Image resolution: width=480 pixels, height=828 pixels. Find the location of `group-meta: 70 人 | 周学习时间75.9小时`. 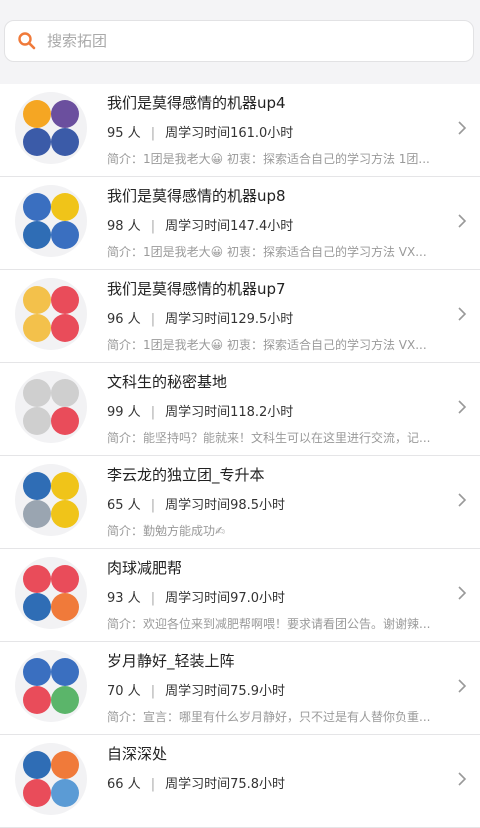

group-meta: 70 人 | 周学习时间75.9小时 is located at coordinates (196, 689).